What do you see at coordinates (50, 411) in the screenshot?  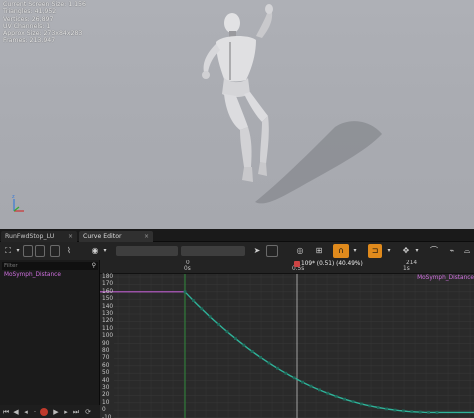 I see `playback-controls: ⏮ ◀ ◂ · ▶ ▸ ⏭ ⟳` at bounding box center [50, 411].